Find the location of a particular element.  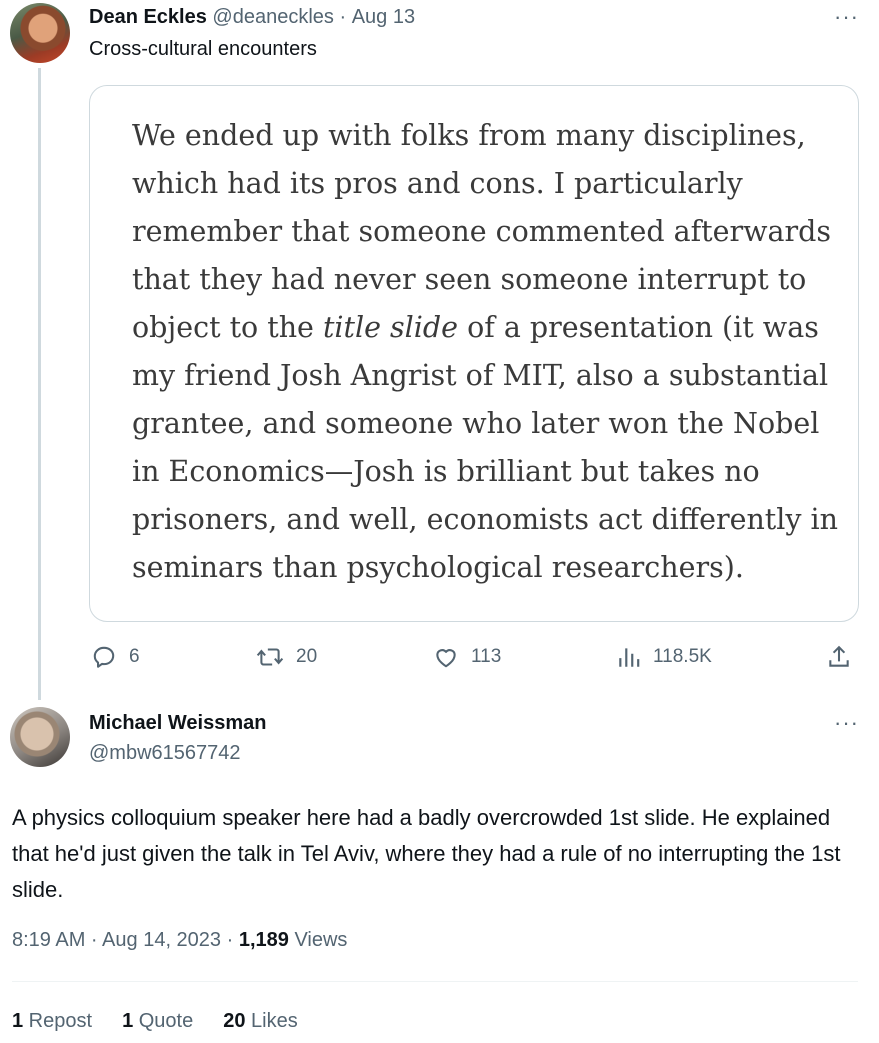

quote-text-italic: title slide is located at coordinates (390, 327).